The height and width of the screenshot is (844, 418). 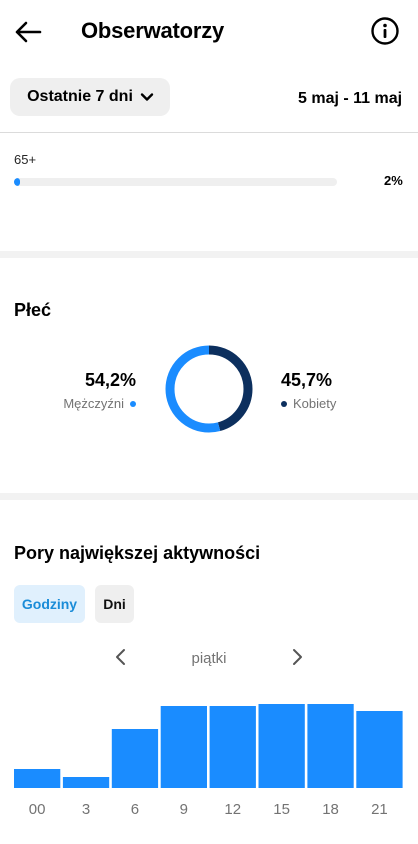 I want to click on male-dot-icon, so click(x=133, y=403).